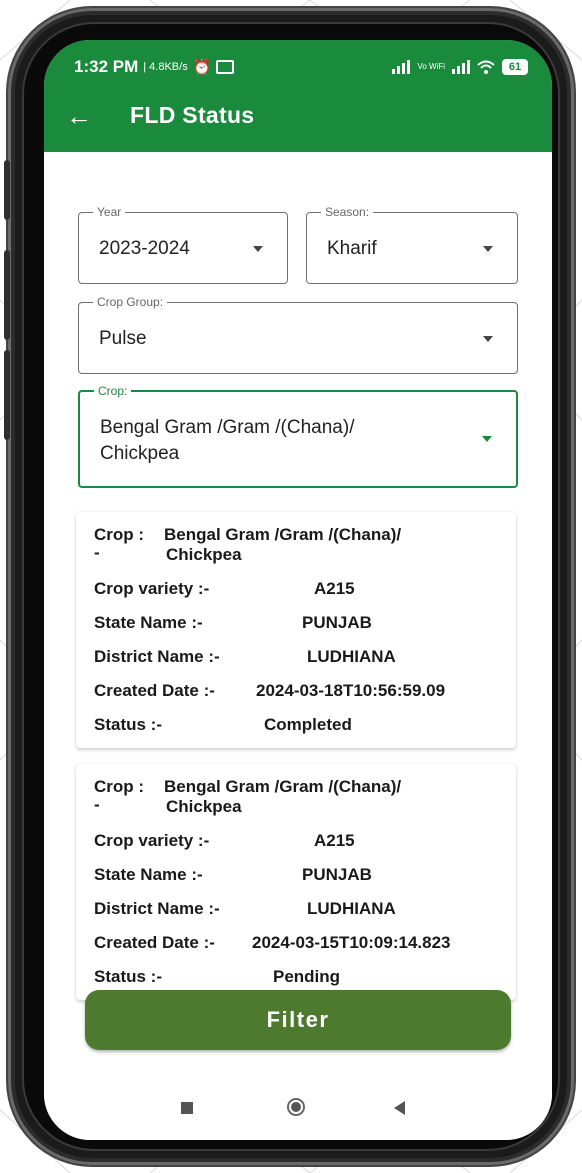 The height and width of the screenshot is (1173, 582). Describe the element at coordinates (401, 67) in the screenshot. I see `signal-icon` at that location.